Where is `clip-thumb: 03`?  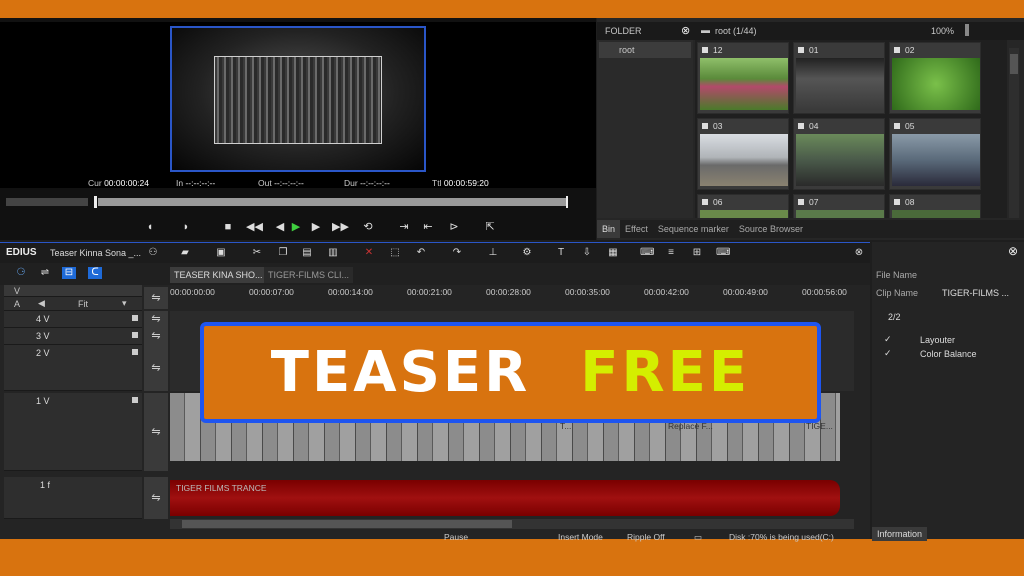 clip-thumb: 03 is located at coordinates (743, 154).